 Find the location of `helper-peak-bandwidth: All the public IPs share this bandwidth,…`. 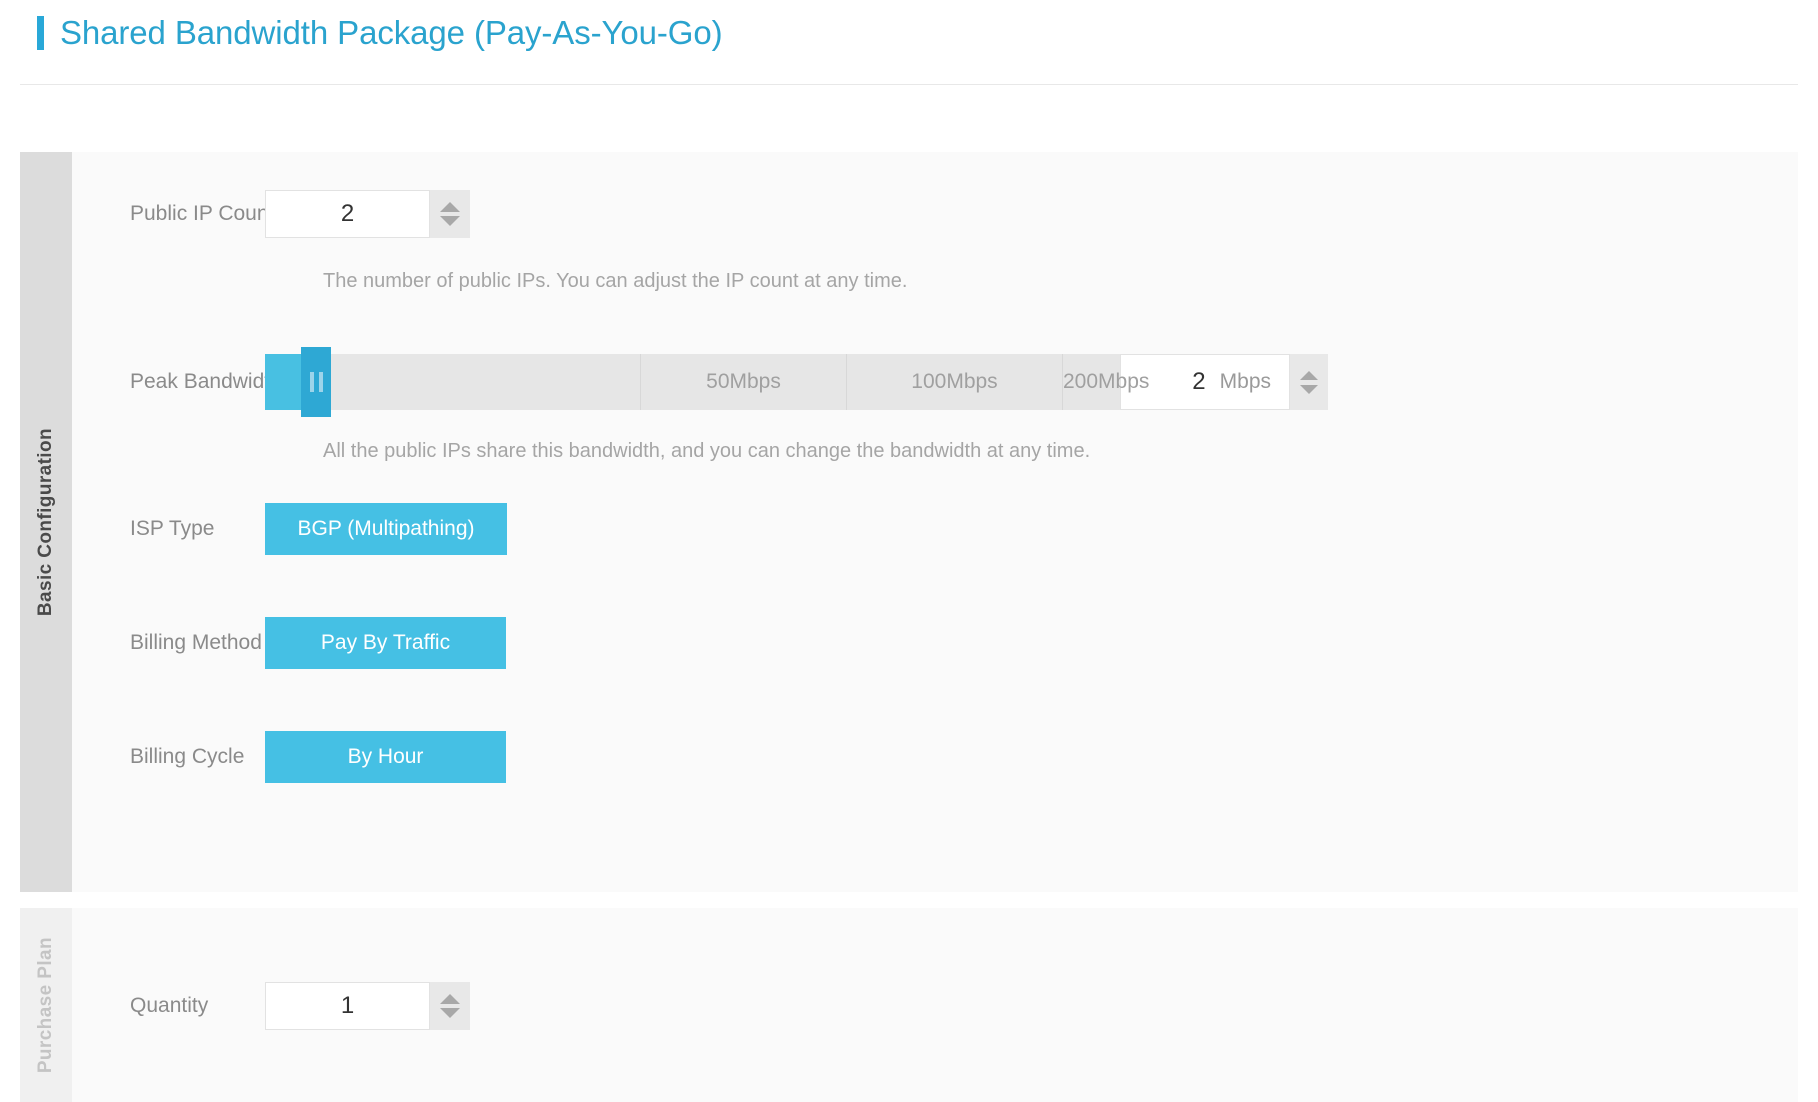

helper-peak-bandwidth: All the public IPs share this bandwidth,… is located at coordinates (707, 451).